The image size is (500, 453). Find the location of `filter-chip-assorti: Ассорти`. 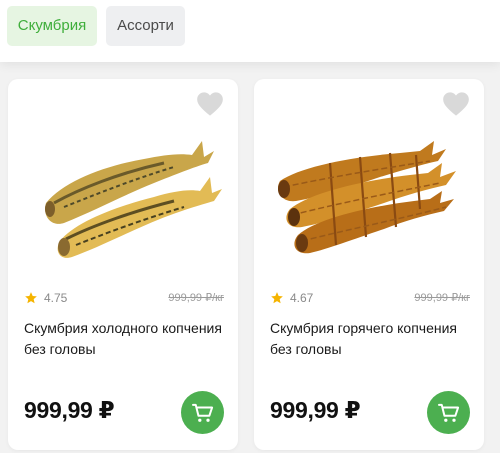

filter-chip-assorti: Ассорти is located at coordinates (145, 26).